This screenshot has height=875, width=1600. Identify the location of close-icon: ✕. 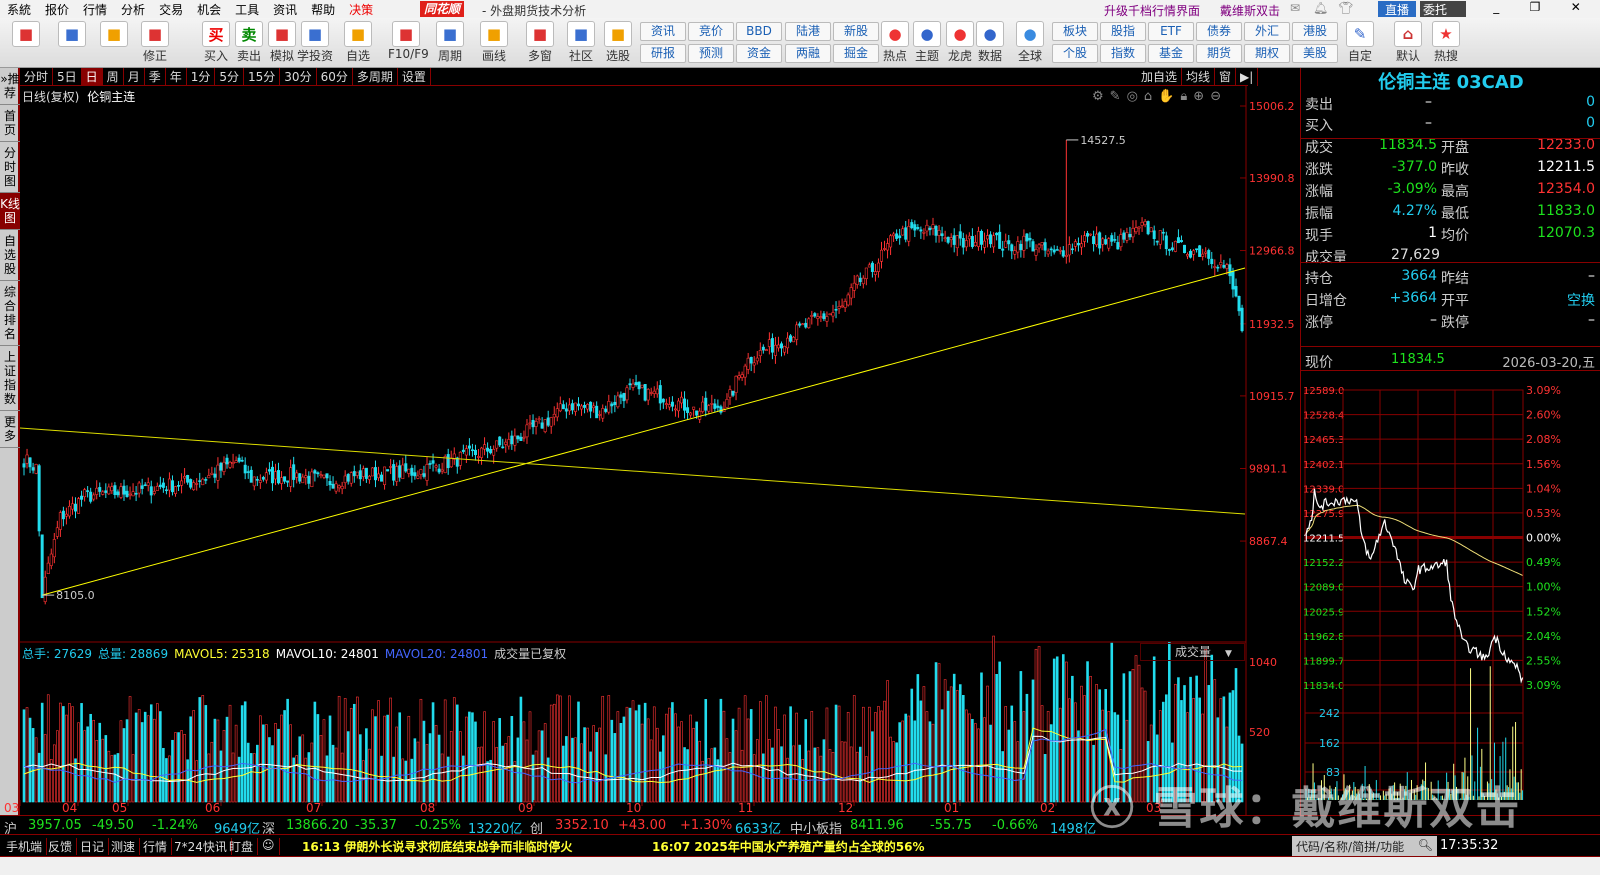
(1576, 9).